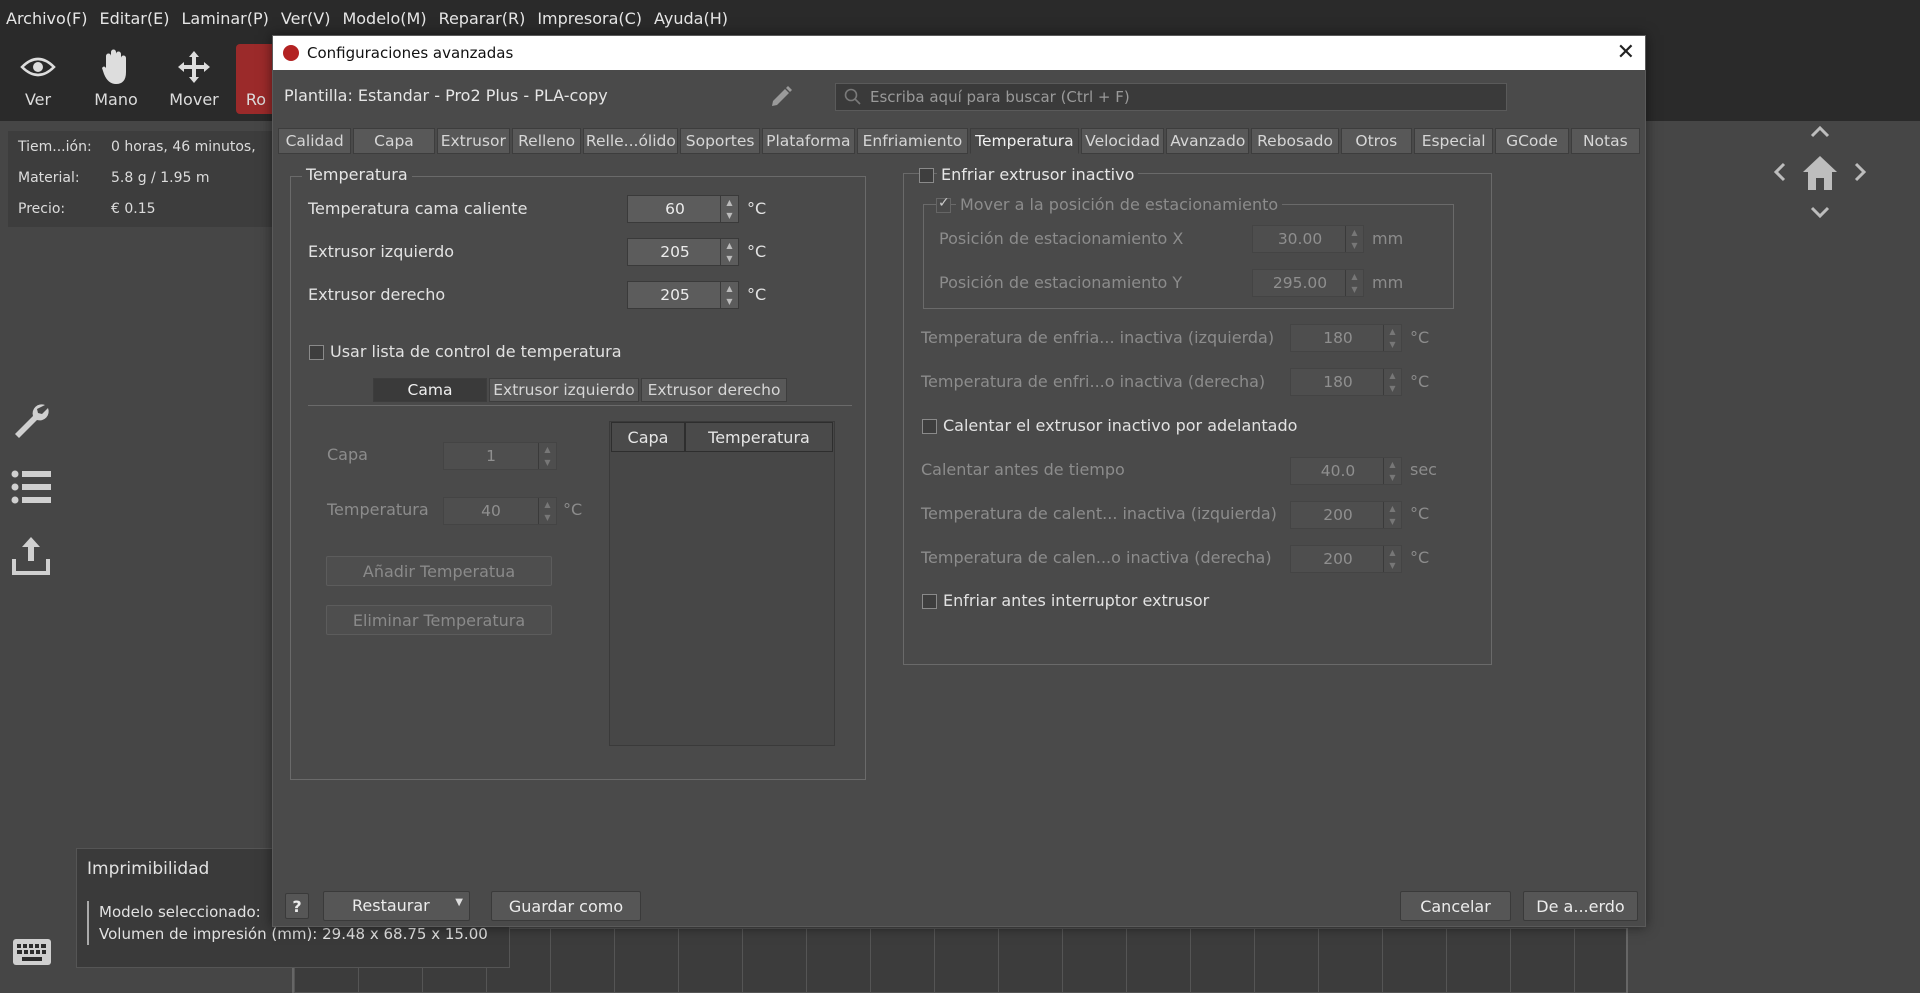 Image resolution: width=1920 pixels, height=993 pixels. Describe the element at coordinates (929, 601) in the screenshot. I see `cool-before-switch-checkbox` at that location.